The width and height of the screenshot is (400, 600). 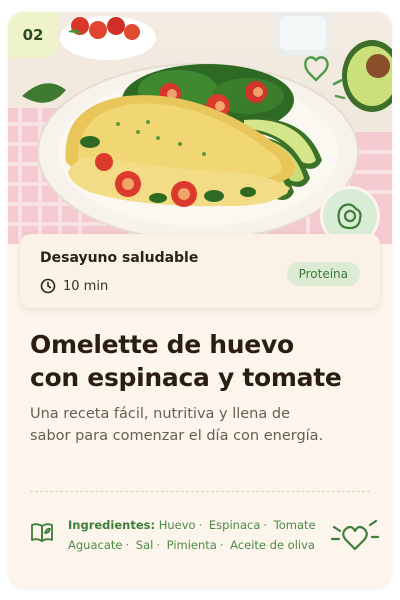 I want to click on ingredient-item: Espinaca, so click(x=234, y=525).